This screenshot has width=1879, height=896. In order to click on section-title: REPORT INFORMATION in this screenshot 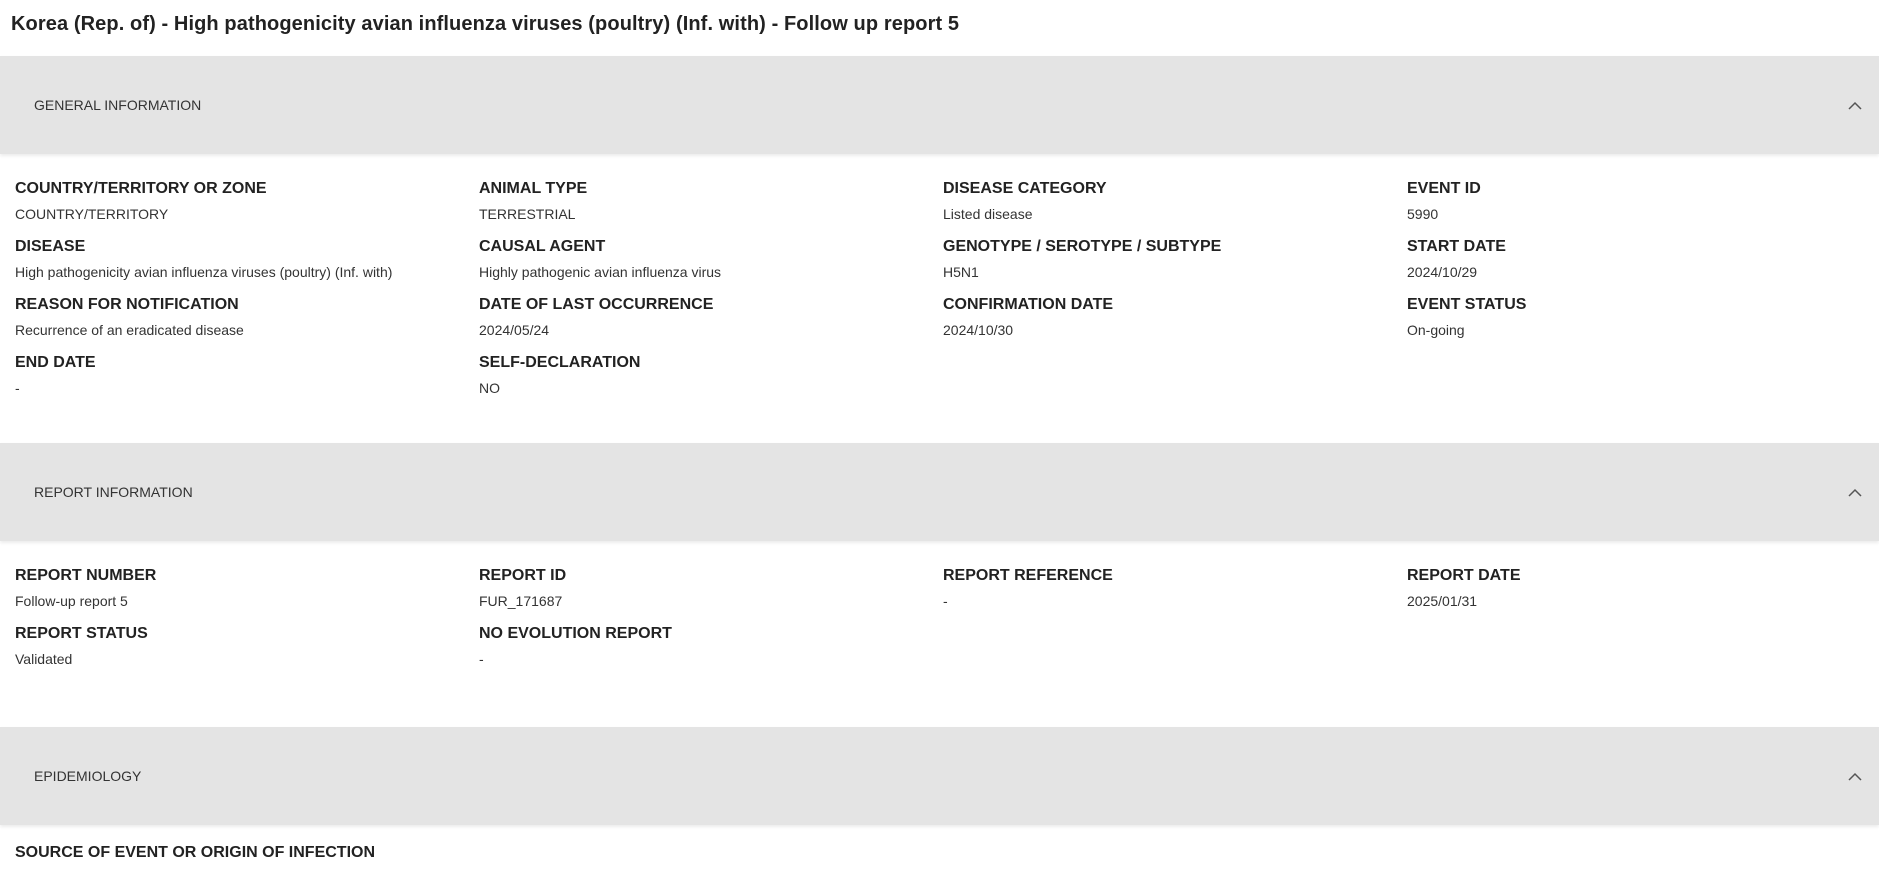, I will do `click(113, 492)`.